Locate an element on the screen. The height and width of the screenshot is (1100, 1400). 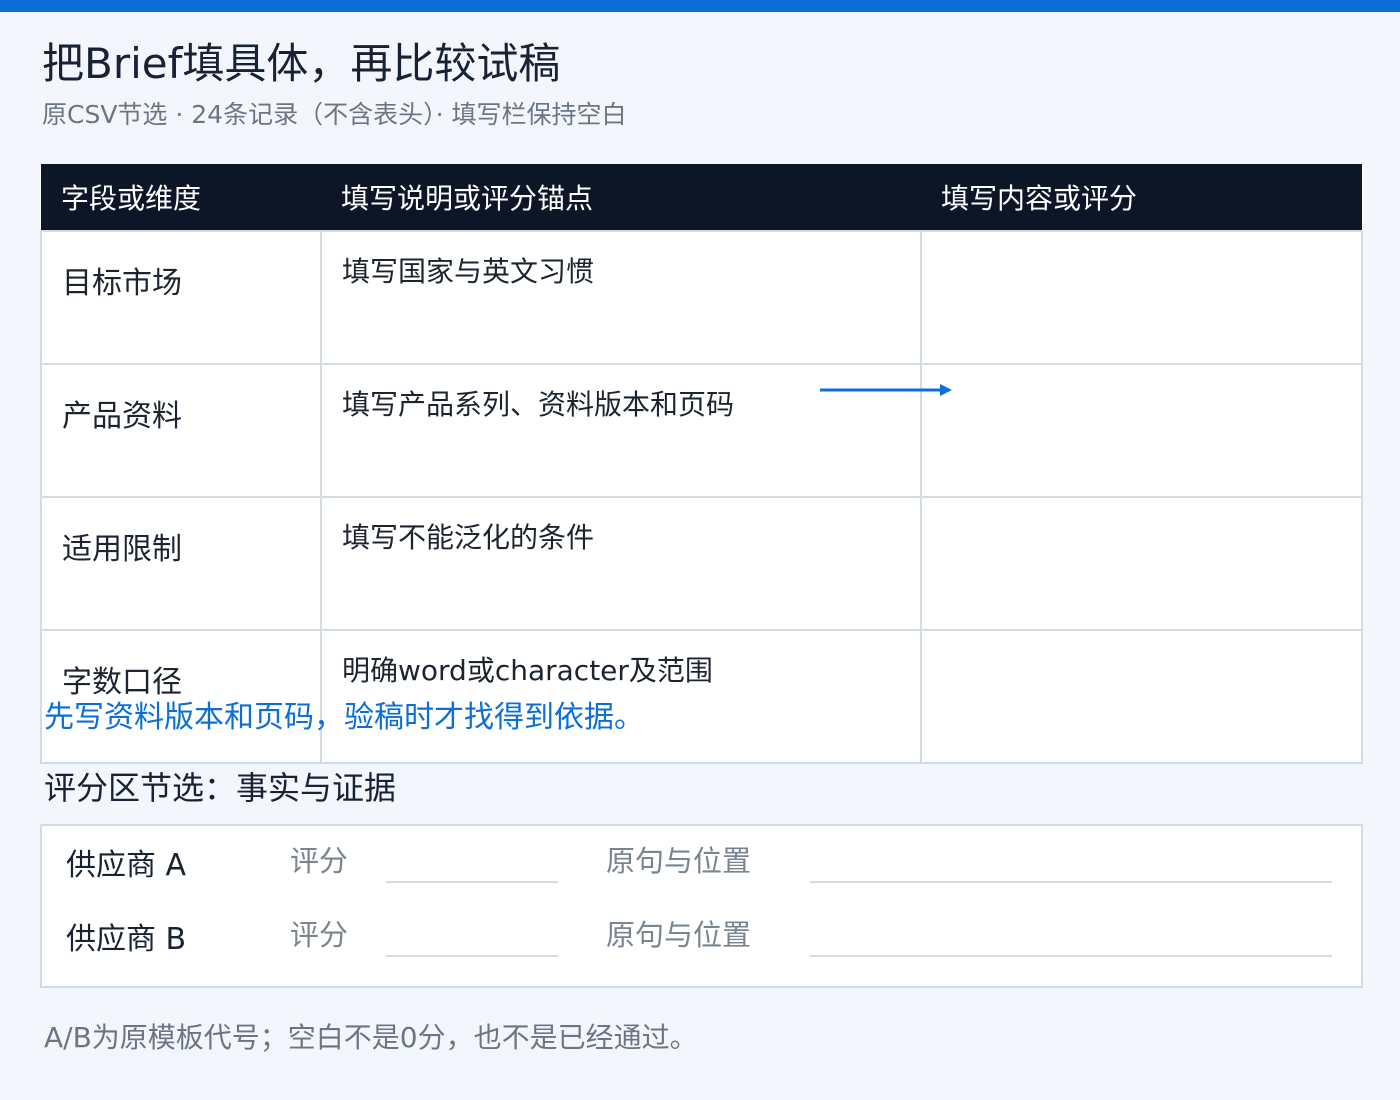
vendor-label: 供应商 B is located at coordinates (126, 939).